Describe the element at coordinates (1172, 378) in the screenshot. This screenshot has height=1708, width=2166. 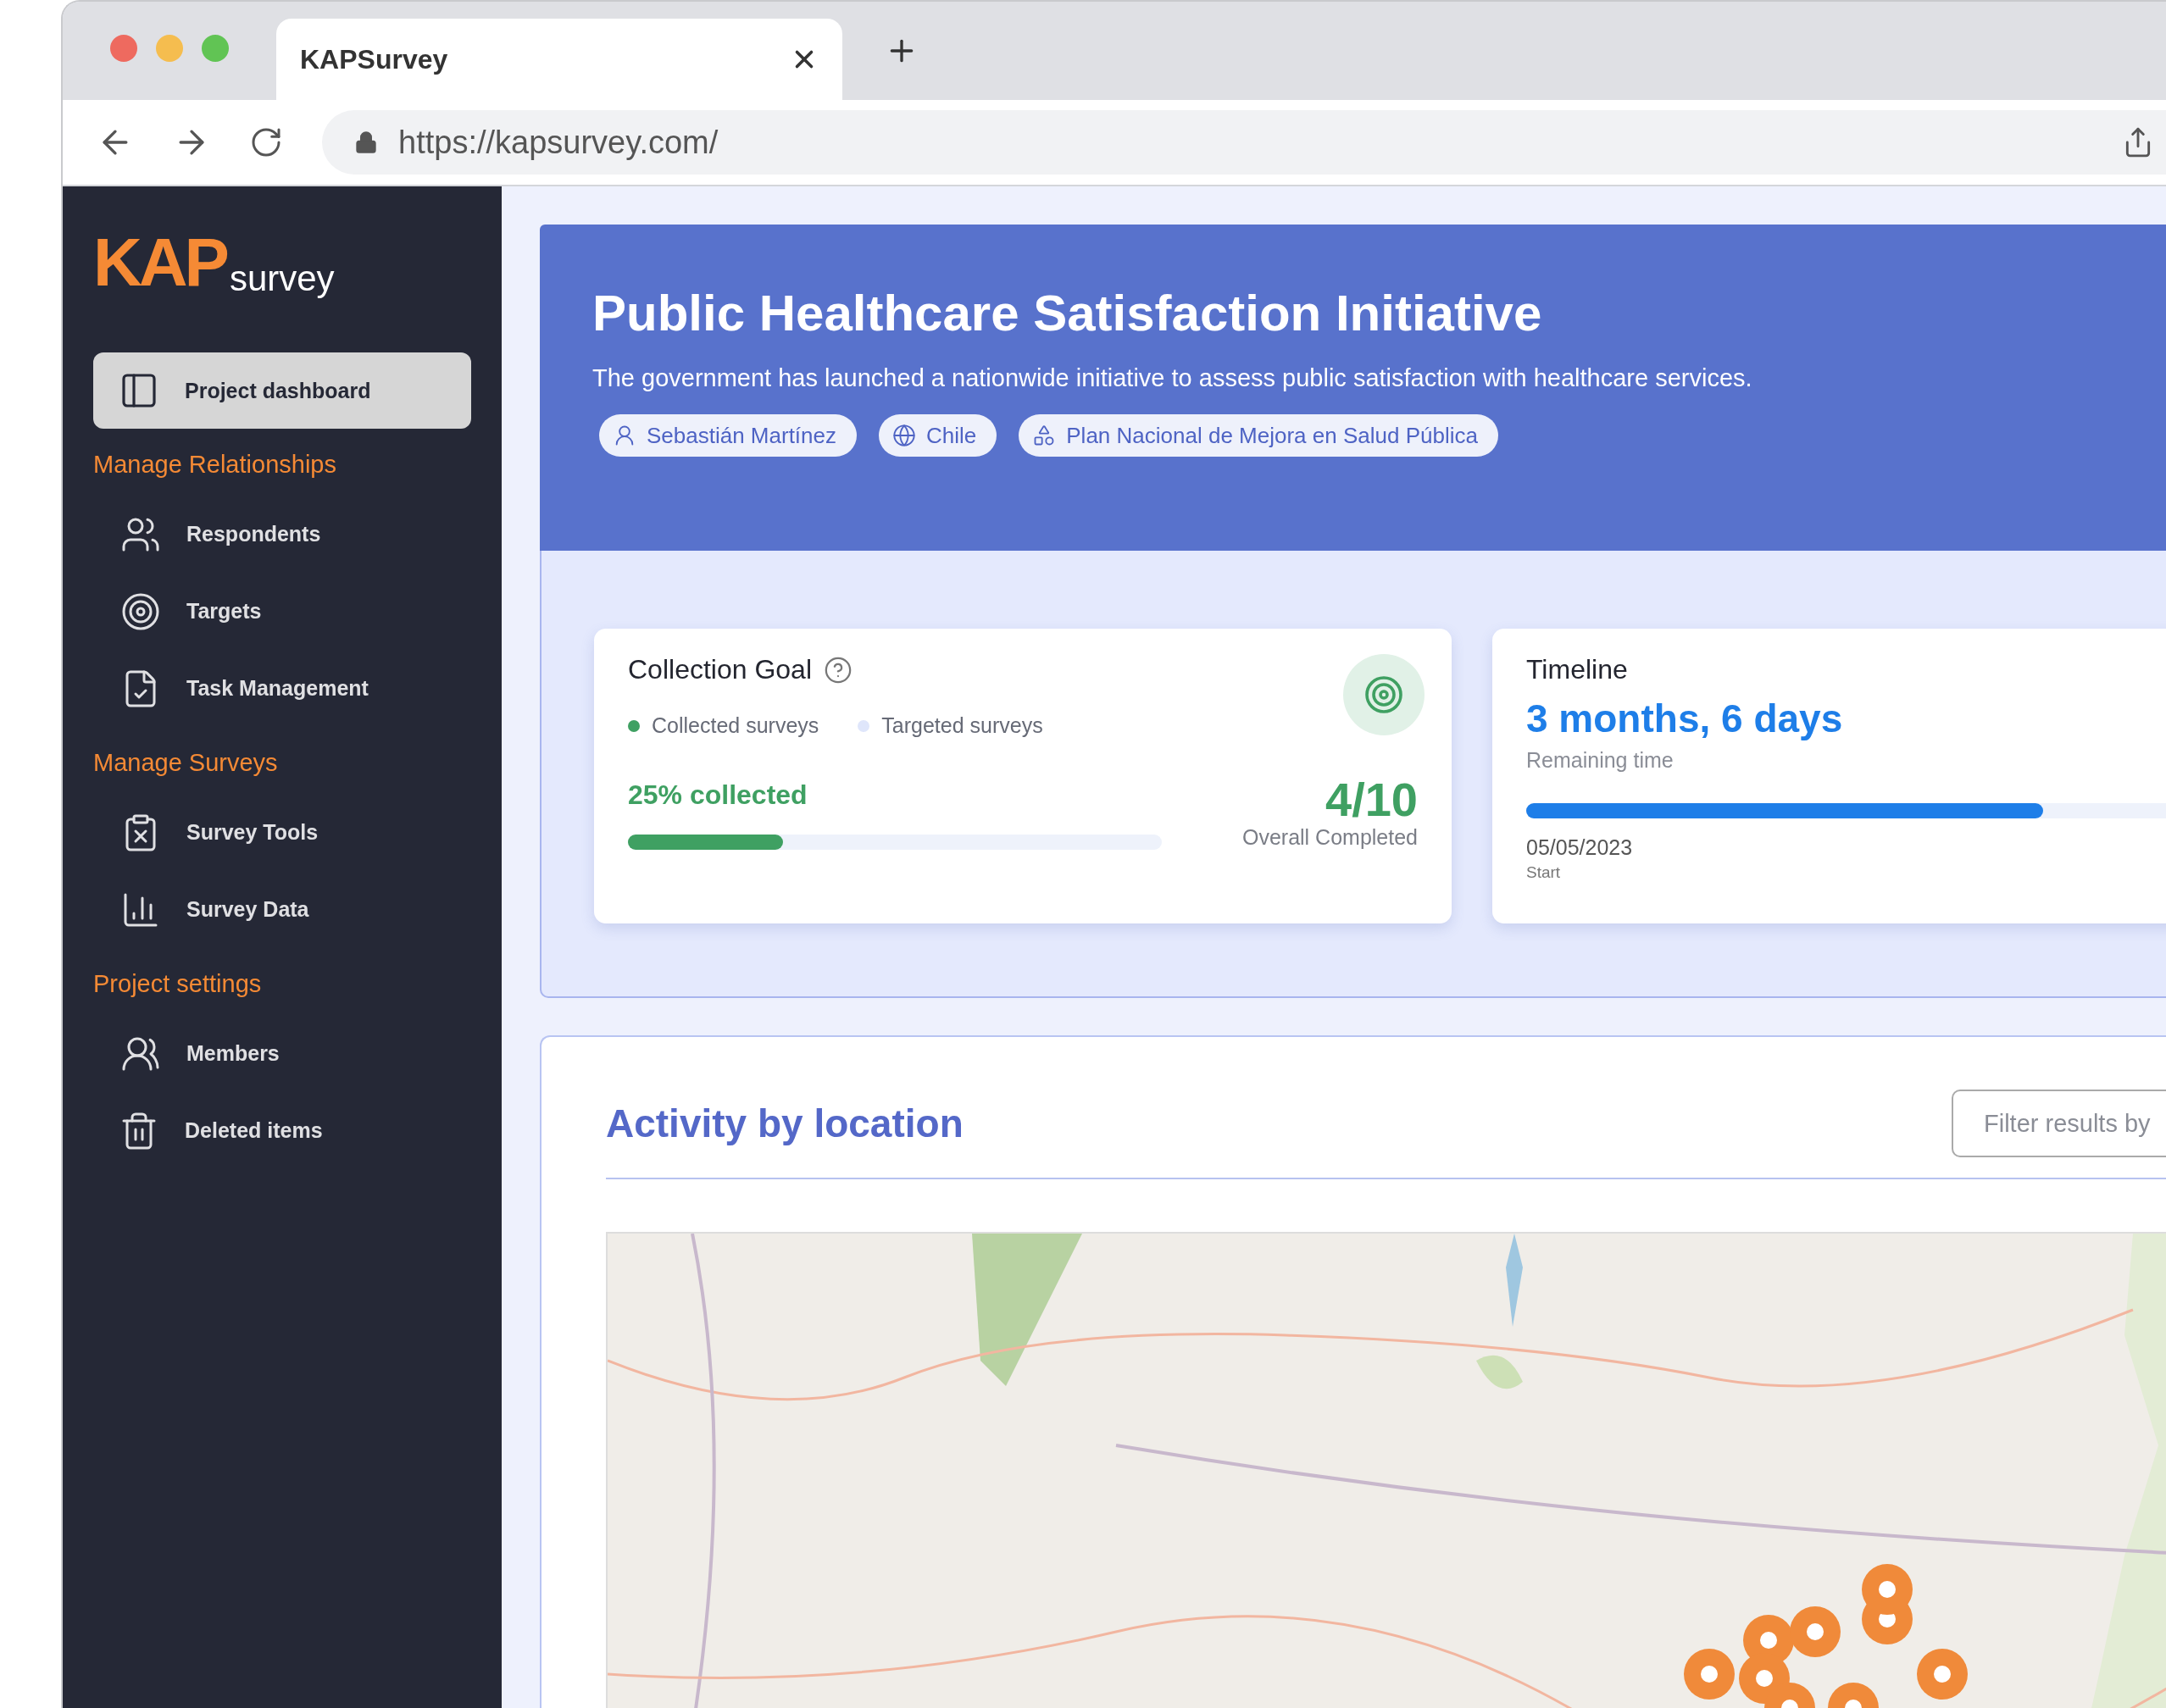
I see `project-description: The government has launched a nationwide initiative to assess public satisfaction with healthcare services.` at that location.